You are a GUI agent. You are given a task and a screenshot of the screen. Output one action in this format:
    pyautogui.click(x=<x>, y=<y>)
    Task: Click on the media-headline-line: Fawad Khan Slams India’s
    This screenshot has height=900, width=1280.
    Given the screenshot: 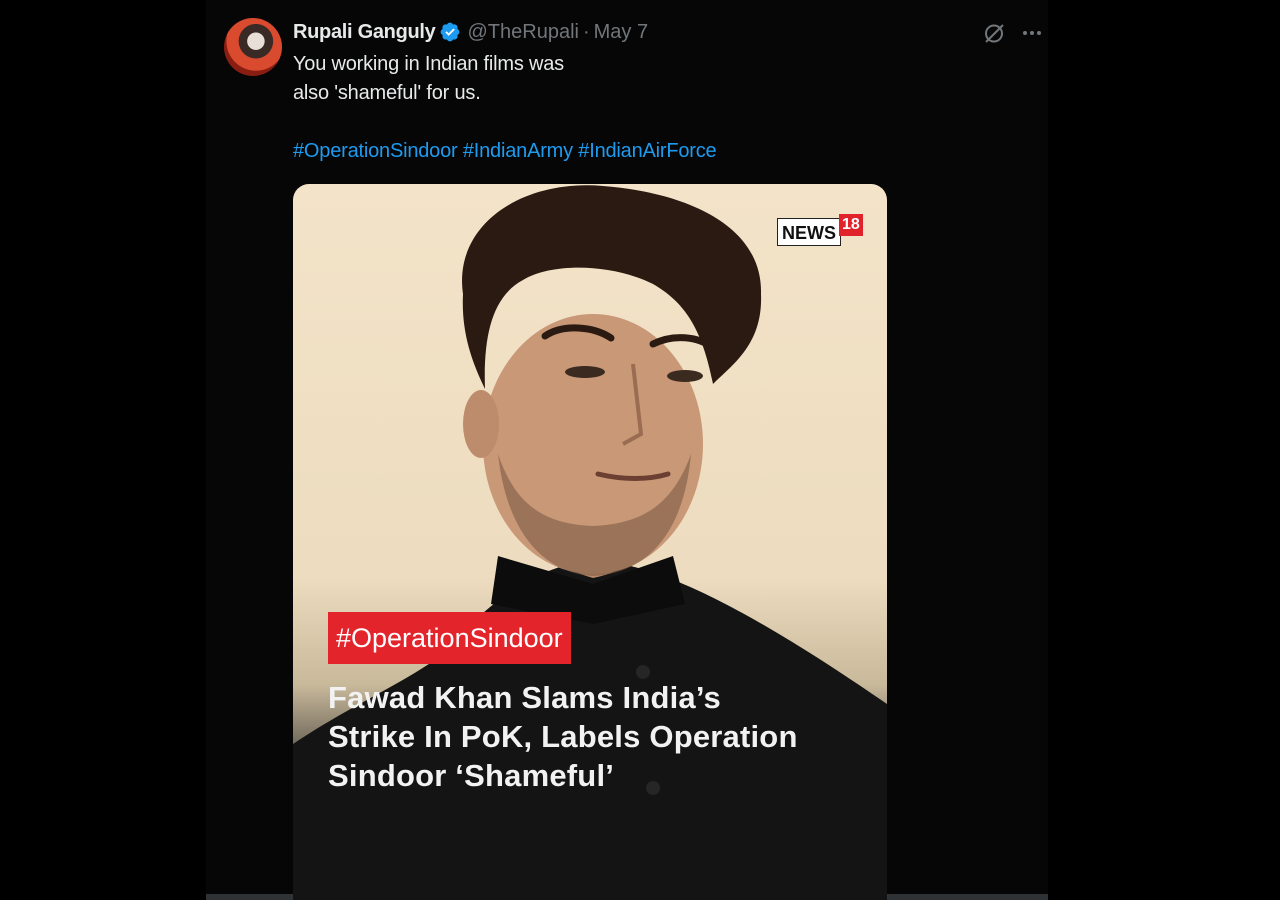 What is the action you would take?
    pyautogui.click(x=524, y=697)
    